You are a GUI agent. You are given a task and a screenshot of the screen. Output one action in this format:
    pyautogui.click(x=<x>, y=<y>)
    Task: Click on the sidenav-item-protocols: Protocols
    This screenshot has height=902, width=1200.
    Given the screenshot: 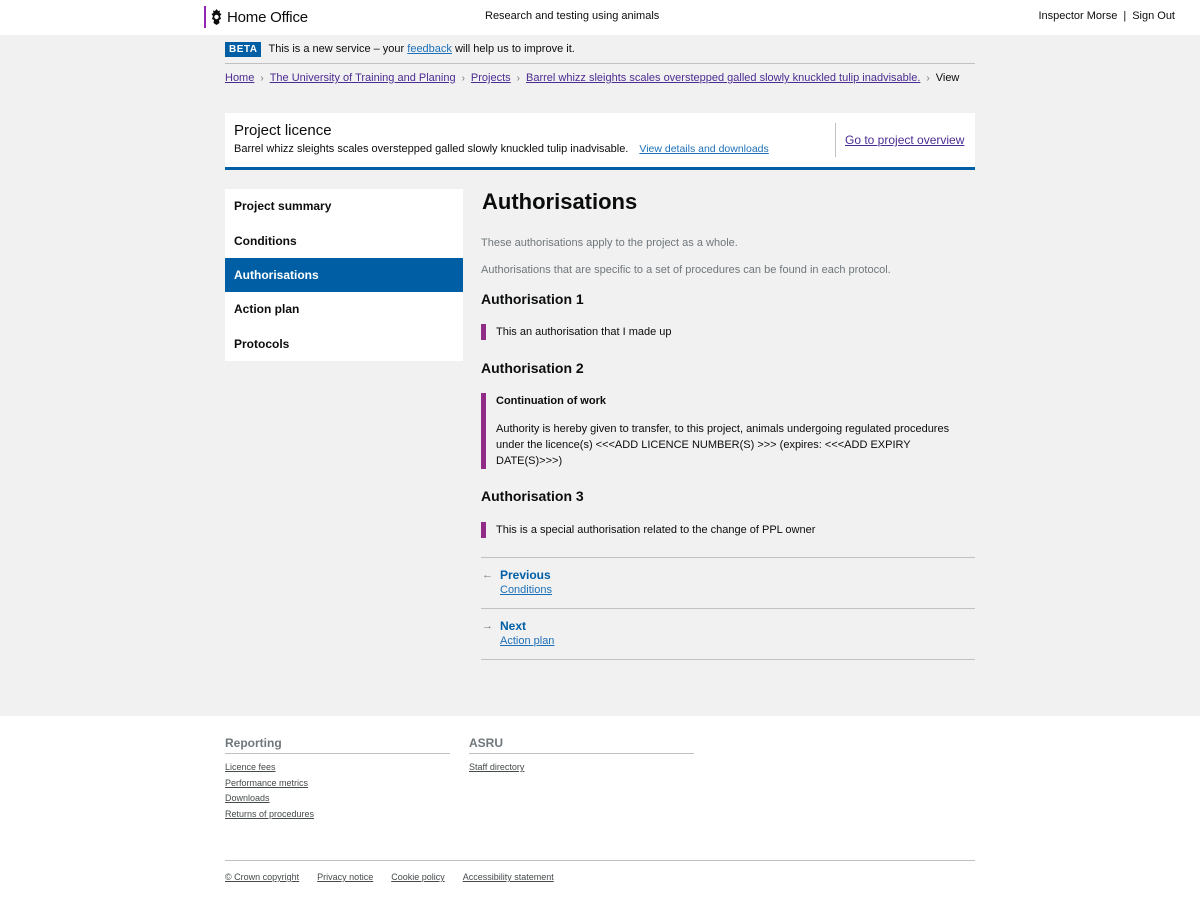 What is the action you would take?
    pyautogui.click(x=344, y=344)
    